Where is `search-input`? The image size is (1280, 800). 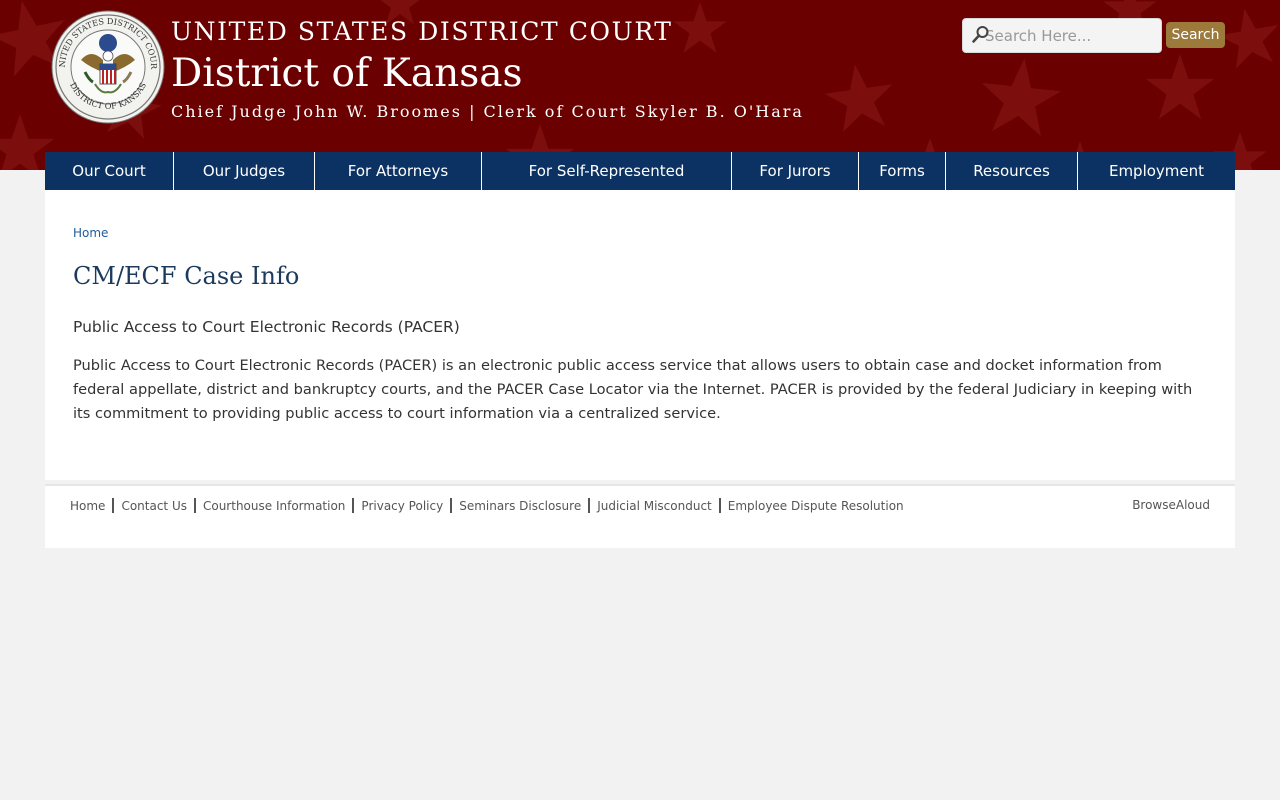
search-input is located at coordinates (1062, 35).